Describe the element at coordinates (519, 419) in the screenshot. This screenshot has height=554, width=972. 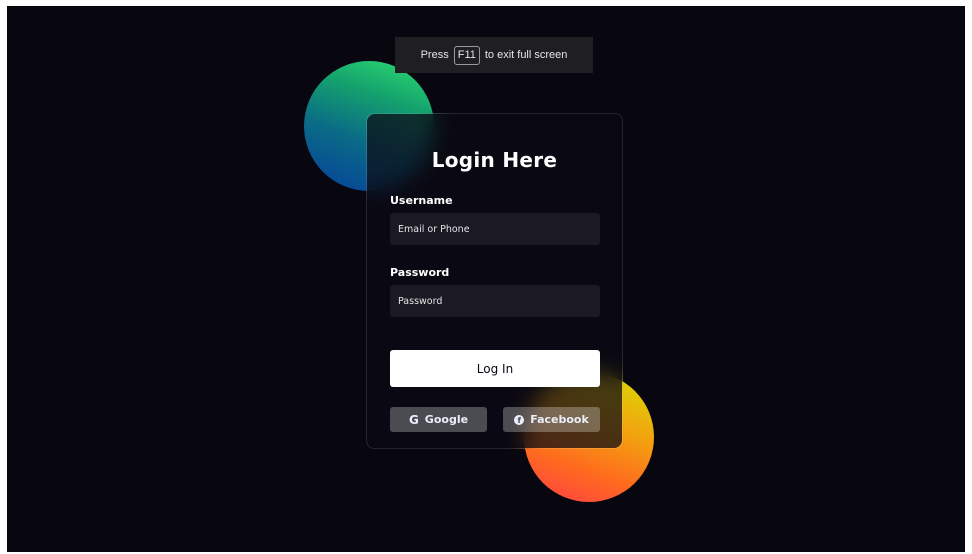
I see `facebook-icon: f` at that location.